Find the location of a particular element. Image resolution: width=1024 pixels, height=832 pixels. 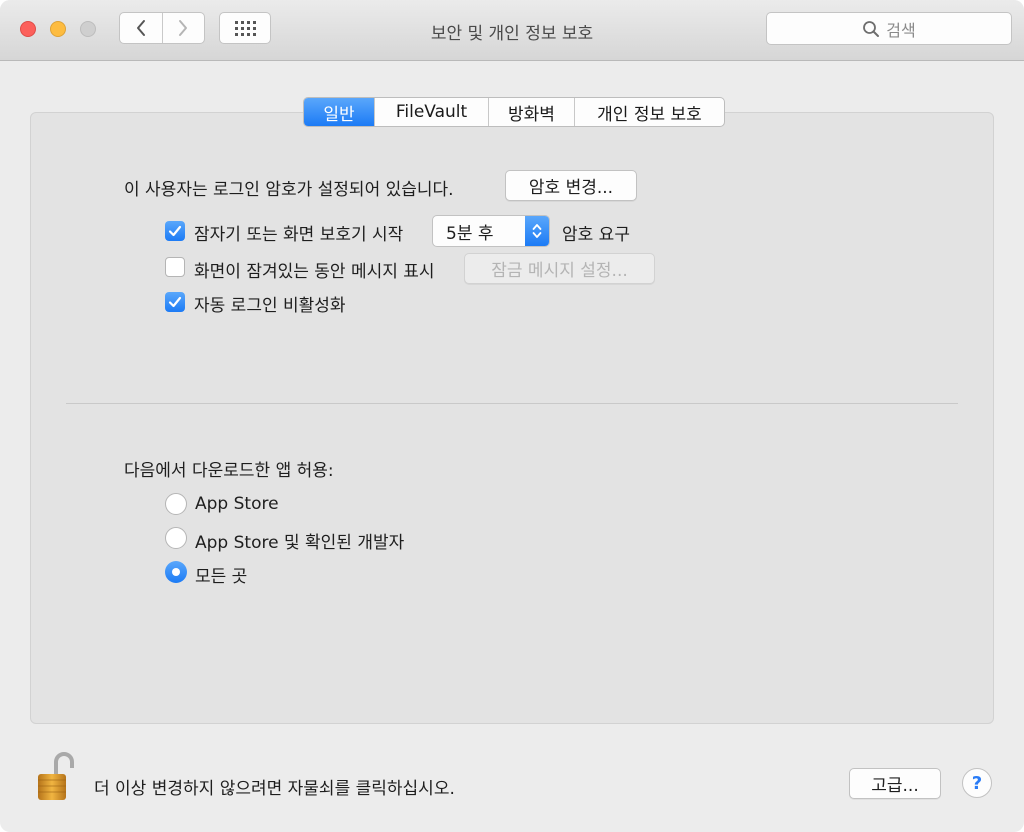

radio-app-store-label: App Store is located at coordinates (237, 504).